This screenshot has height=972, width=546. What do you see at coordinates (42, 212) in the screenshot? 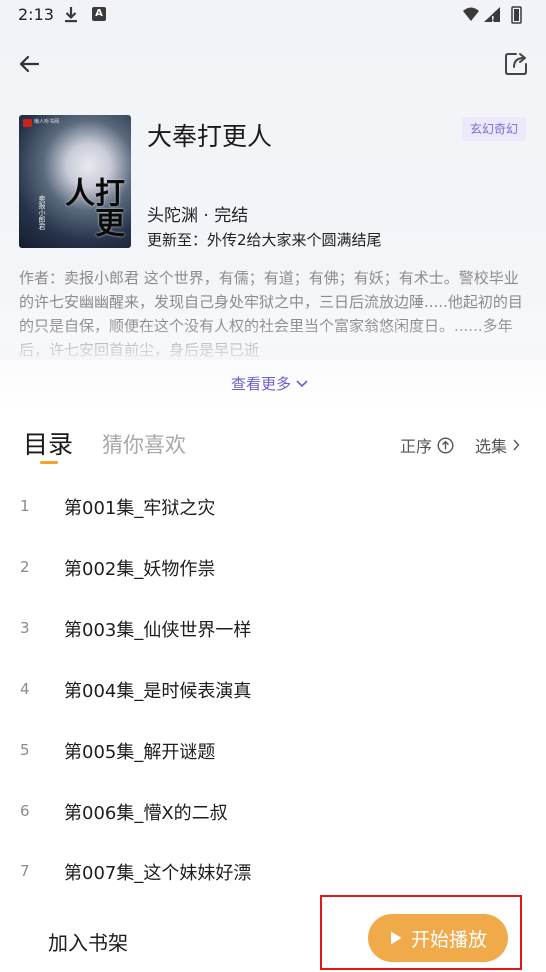
I see `cover-author-text: 卖报小郎君` at bounding box center [42, 212].